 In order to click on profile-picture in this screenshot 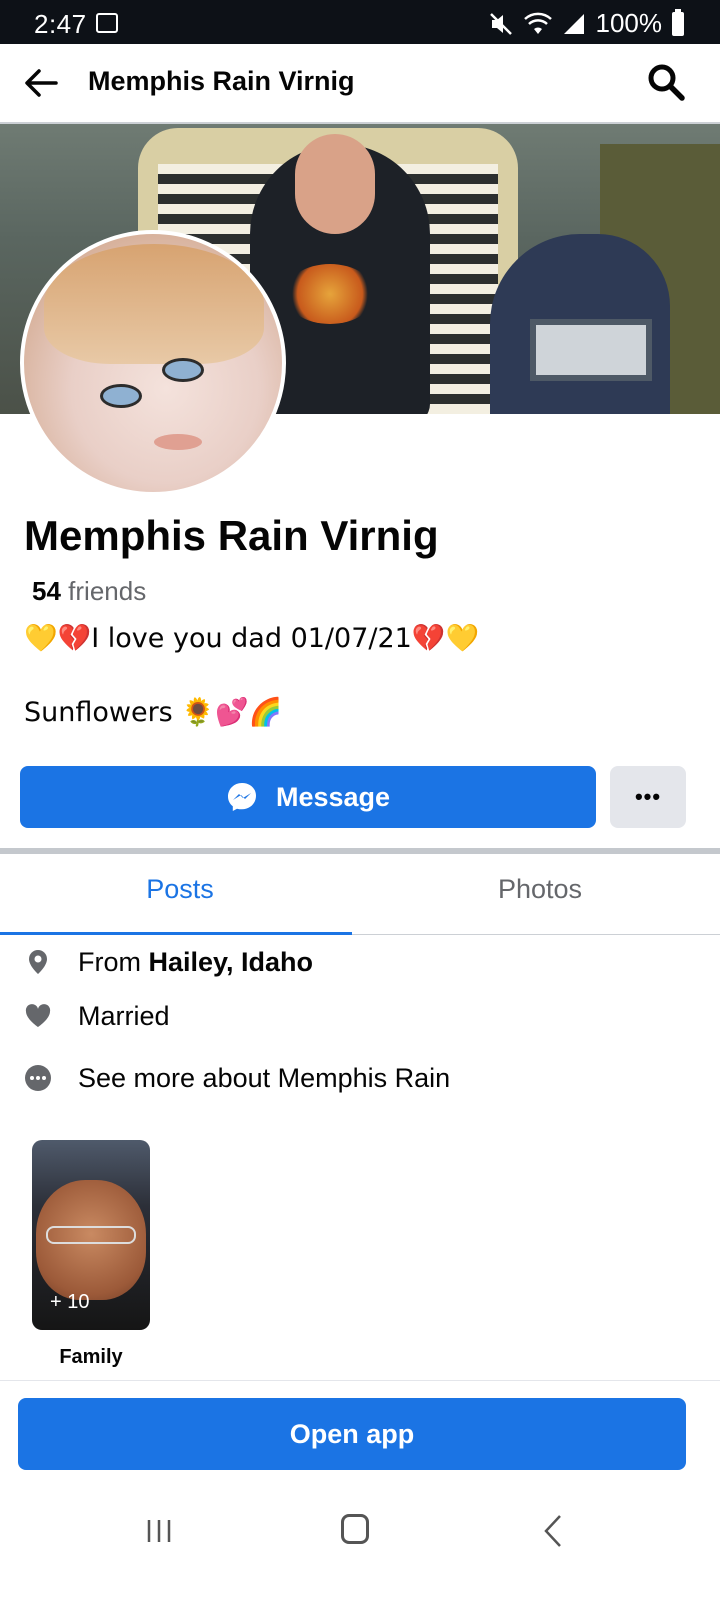, I will do `click(153, 363)`.